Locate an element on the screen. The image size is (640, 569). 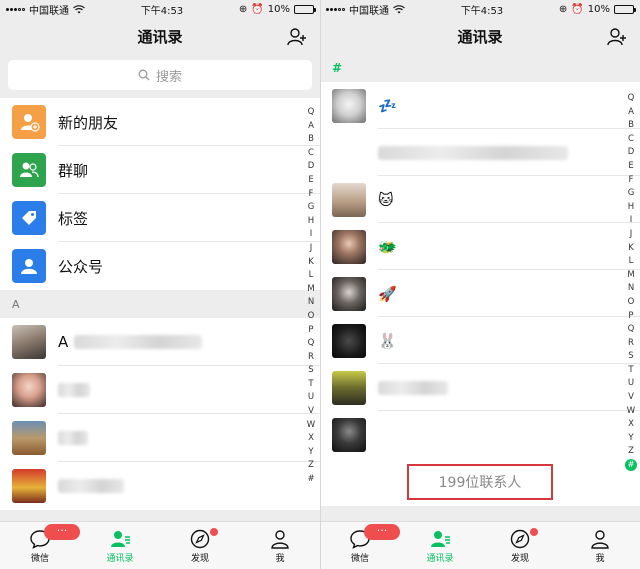
contact-row: 💤 is located at coordinates (480, 105).